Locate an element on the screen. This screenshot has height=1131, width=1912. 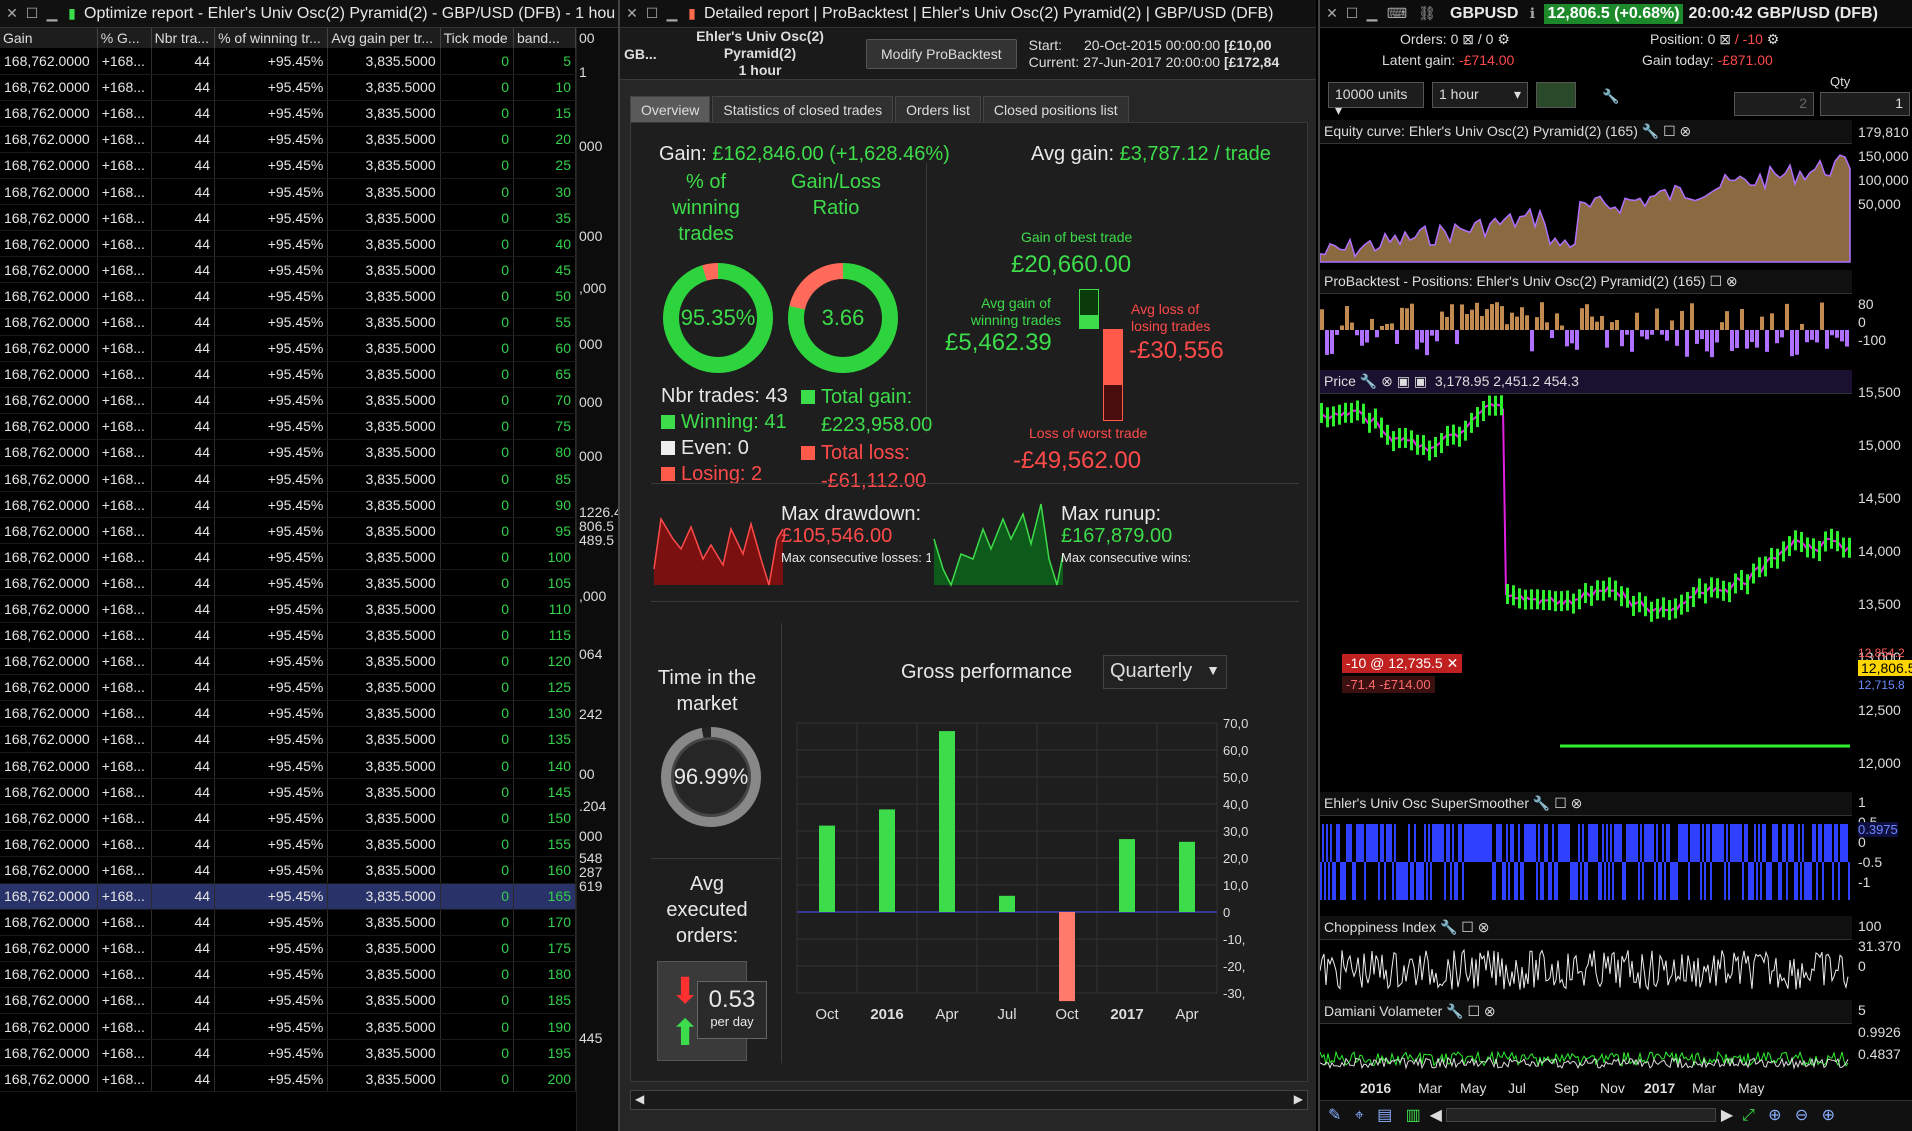
keyboard-icon: ⌨ is located at coordinates (1397, 13).